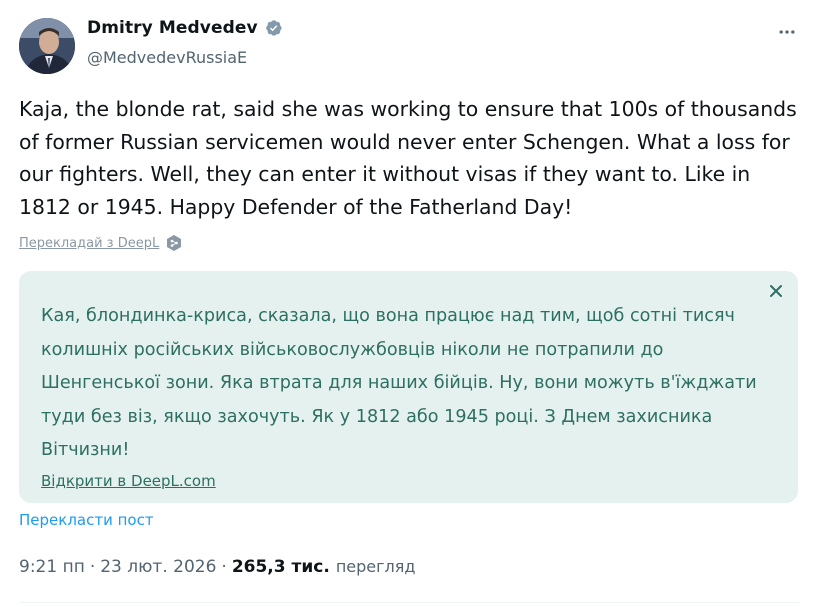  Describe the element at coordinates (280, 567) in the screenshot. I see `views-count: 265,3 тис.` at that location.